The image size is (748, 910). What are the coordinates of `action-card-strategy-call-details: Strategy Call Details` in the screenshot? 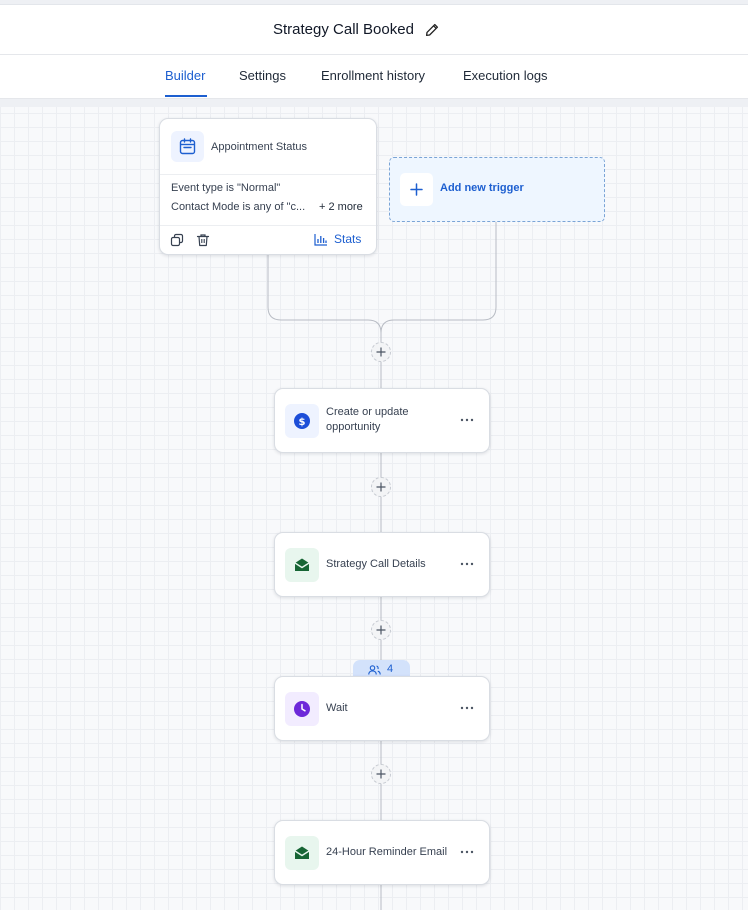 It's located at (382, 564).